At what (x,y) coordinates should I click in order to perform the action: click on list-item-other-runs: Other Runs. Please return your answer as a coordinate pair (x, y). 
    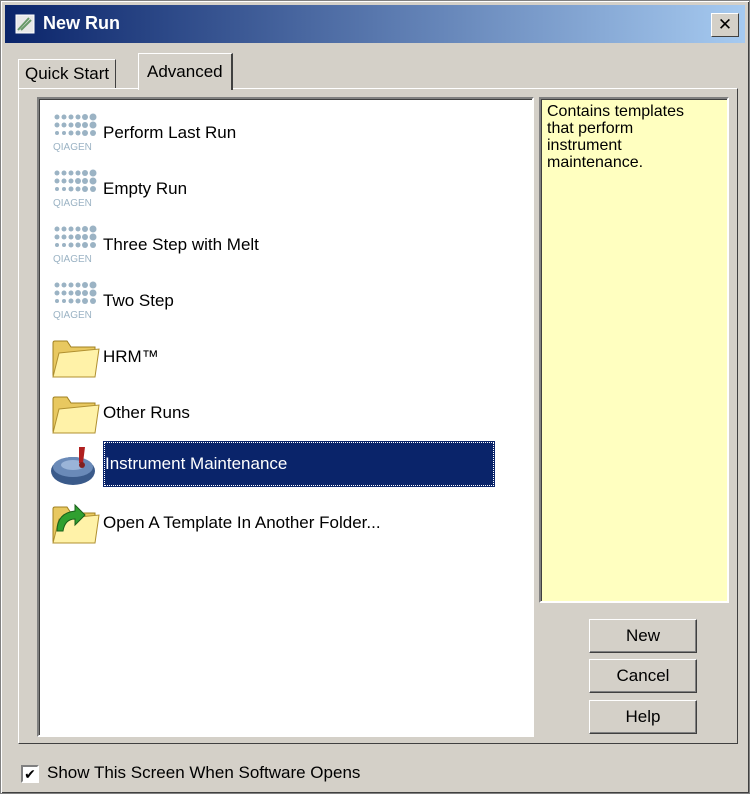
    Looking at the image, I should click on (280, 413).